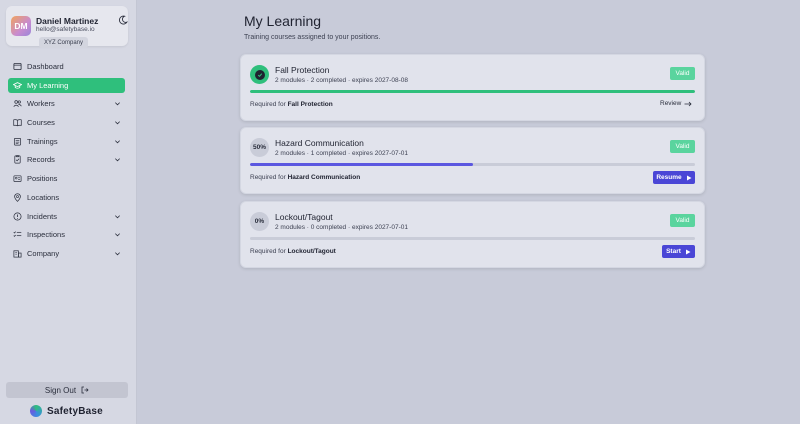  Describe the element at coordinates (259, 221) in the screenshot. I see `progress-percent-badge: 0%` at that location.